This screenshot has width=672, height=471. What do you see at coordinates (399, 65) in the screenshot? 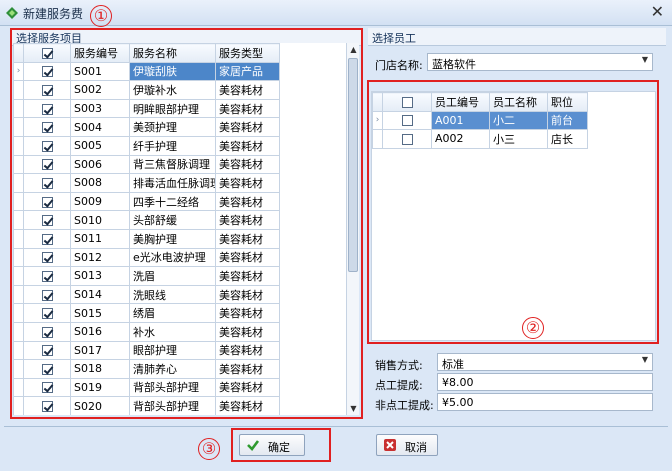
I see `store-label: 门店名称:` at bounding box center [399, 65].